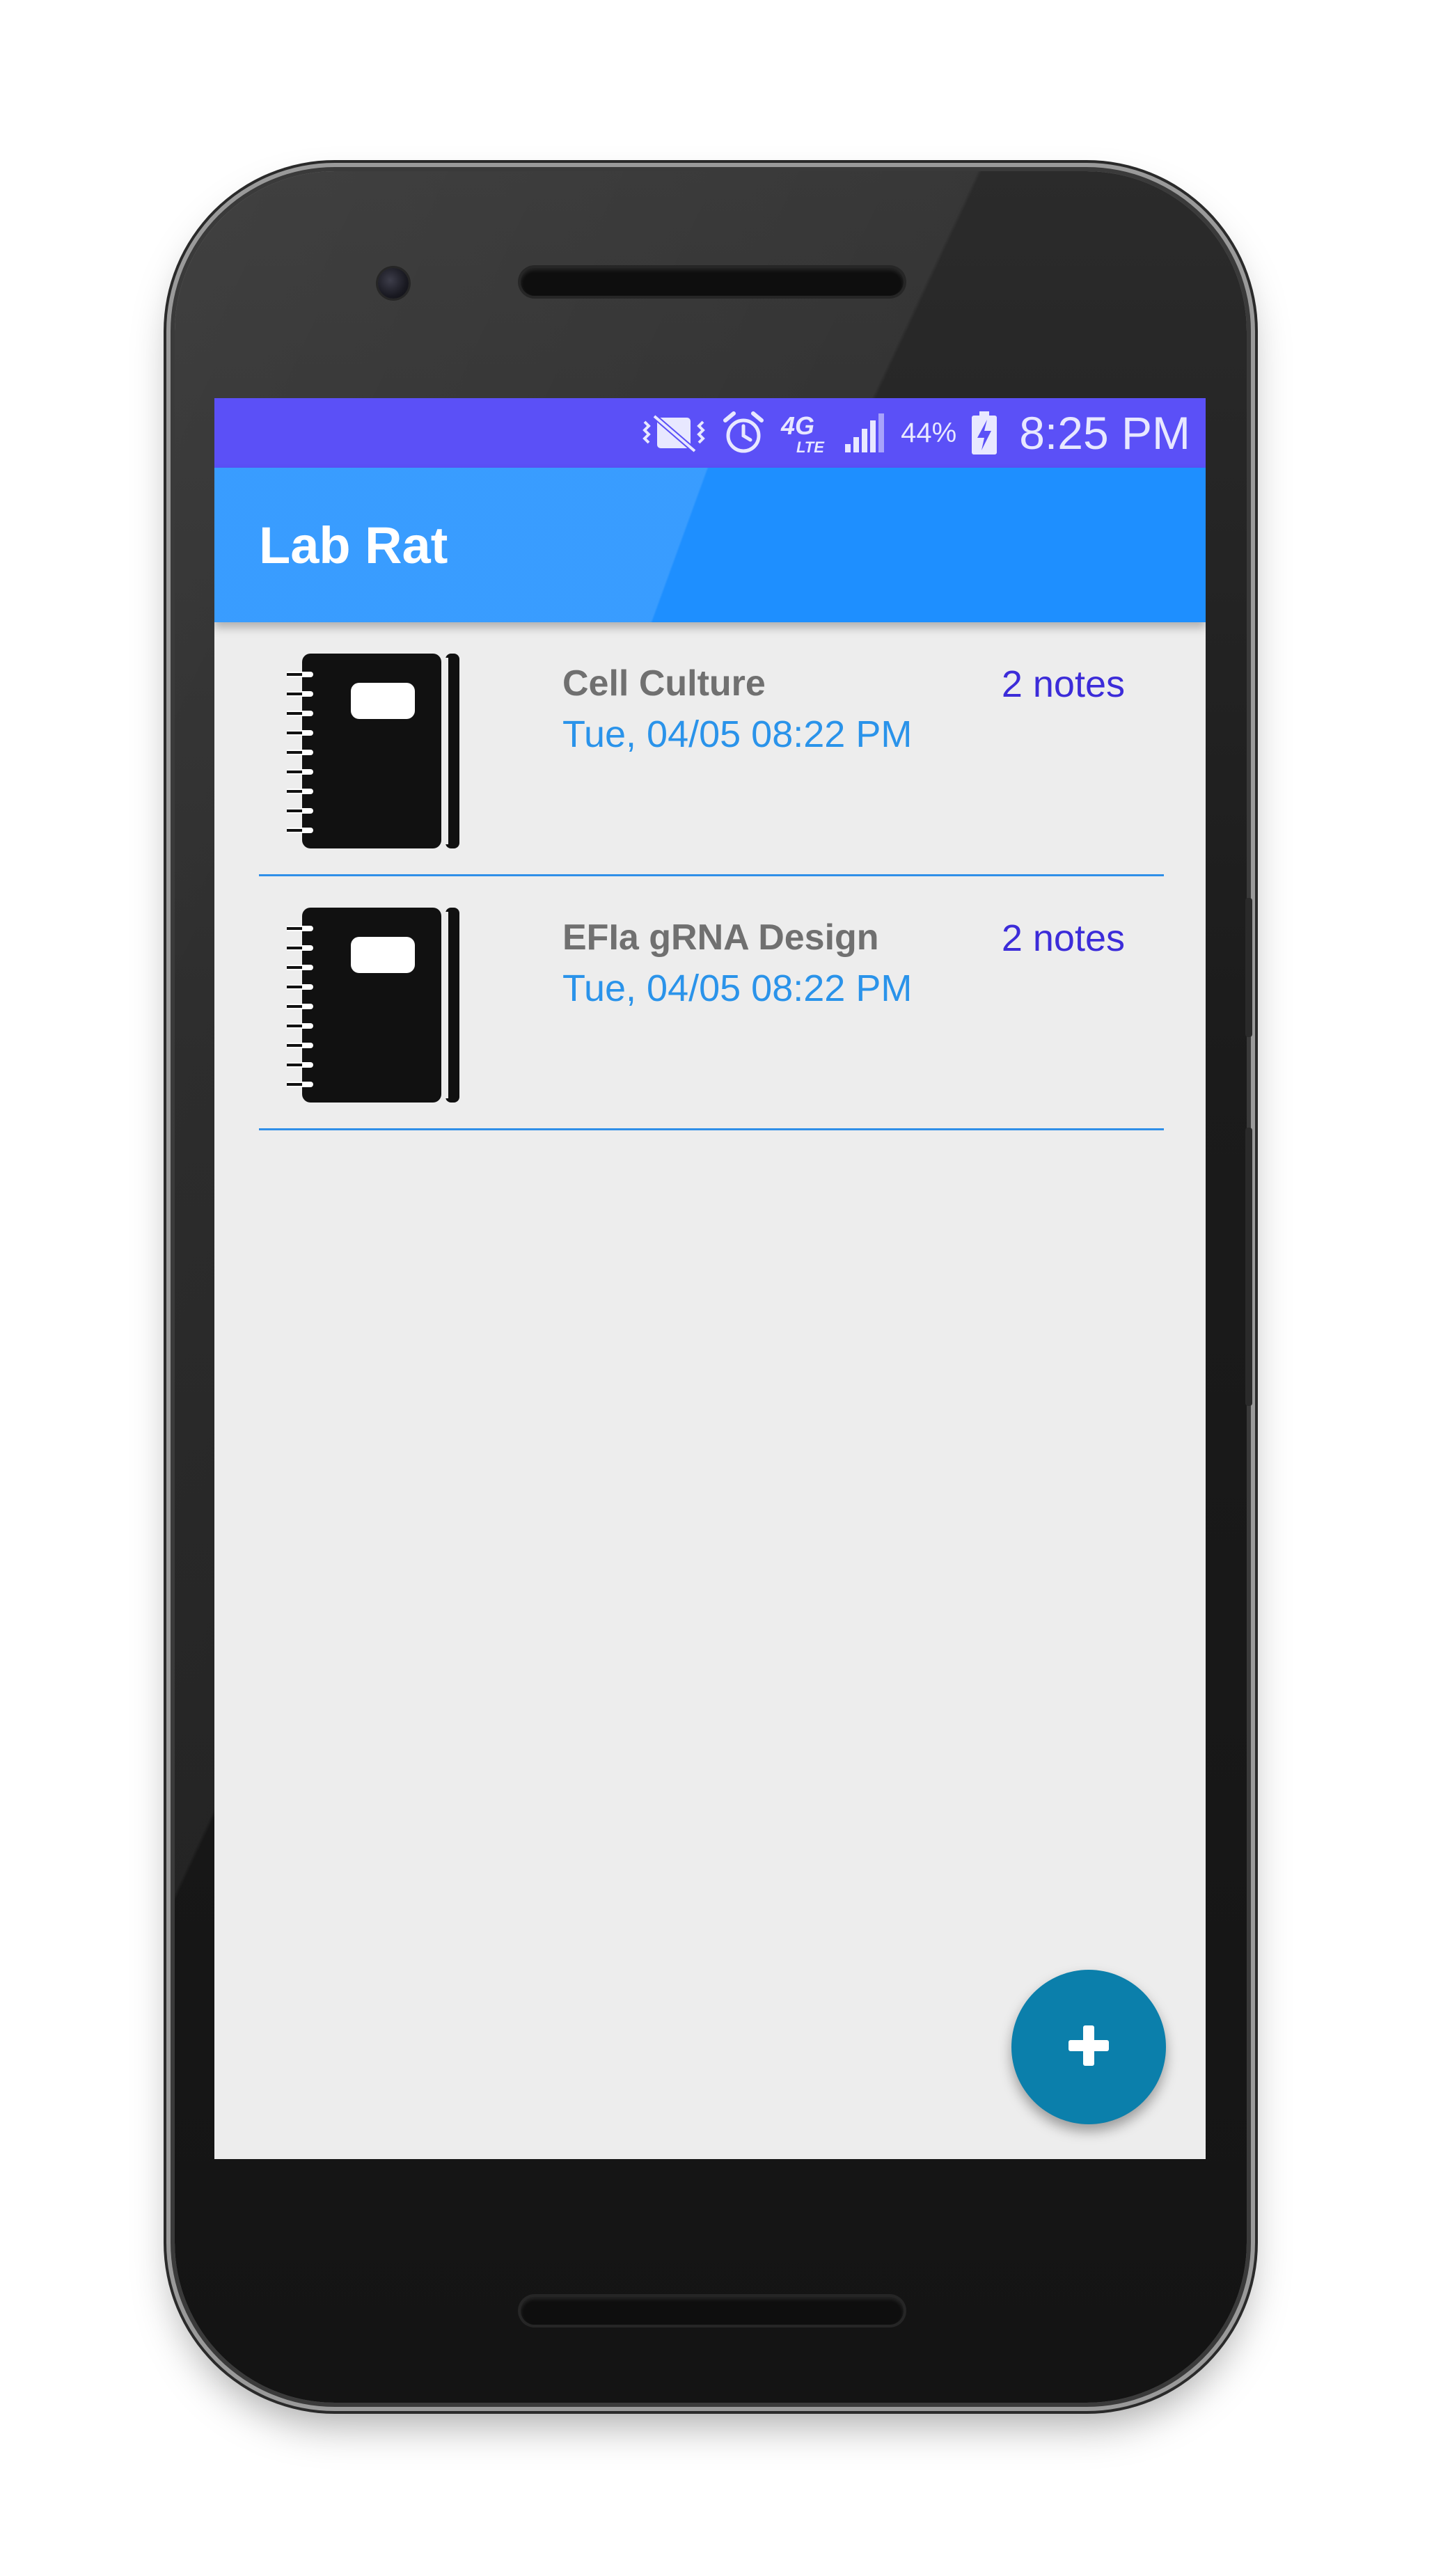 This screenshot has width=1443, height=2576. What do you see at coordinates (673, 433) in the screenshot?
I see `vibrate-icon` at bounding box center [673, 433].